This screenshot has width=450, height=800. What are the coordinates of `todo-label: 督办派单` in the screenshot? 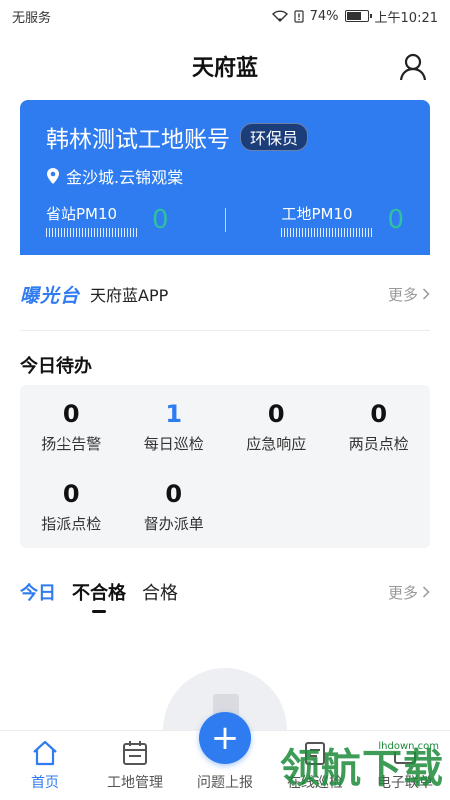 It's located at (173, 524).